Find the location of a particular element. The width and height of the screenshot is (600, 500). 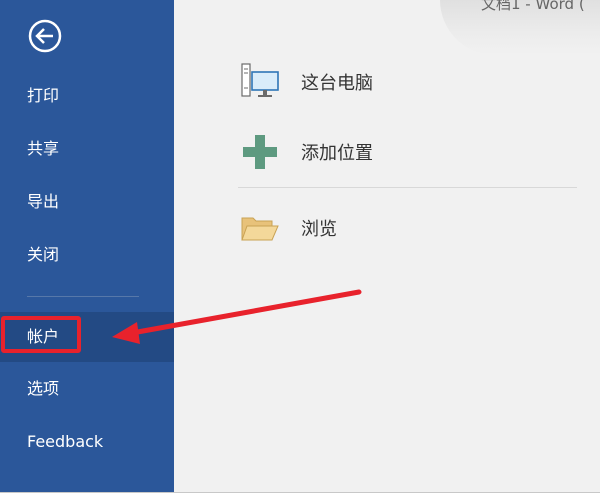

annotation-highlight-box is located at coordinates (41, 334).